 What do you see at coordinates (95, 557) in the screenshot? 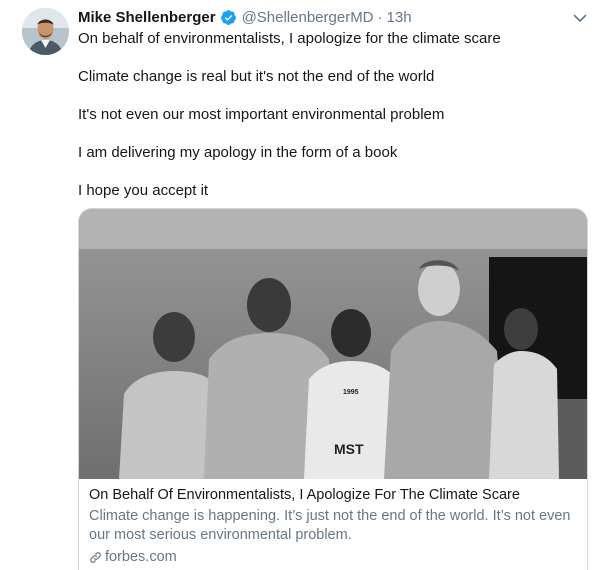
I see `link-icon` at bounding box center [95, 557].